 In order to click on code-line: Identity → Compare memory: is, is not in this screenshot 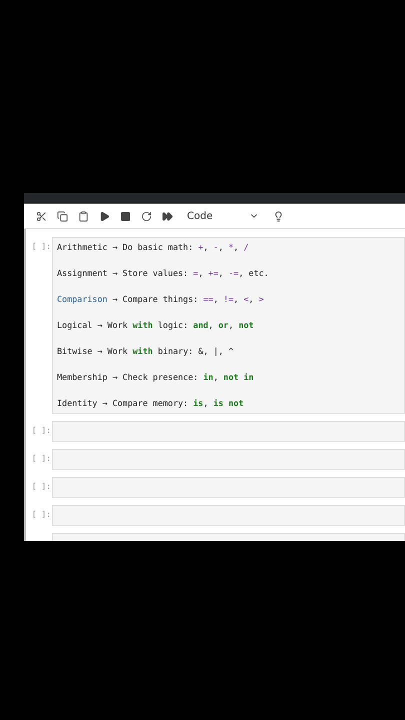, I will do `click(151, 403)`.